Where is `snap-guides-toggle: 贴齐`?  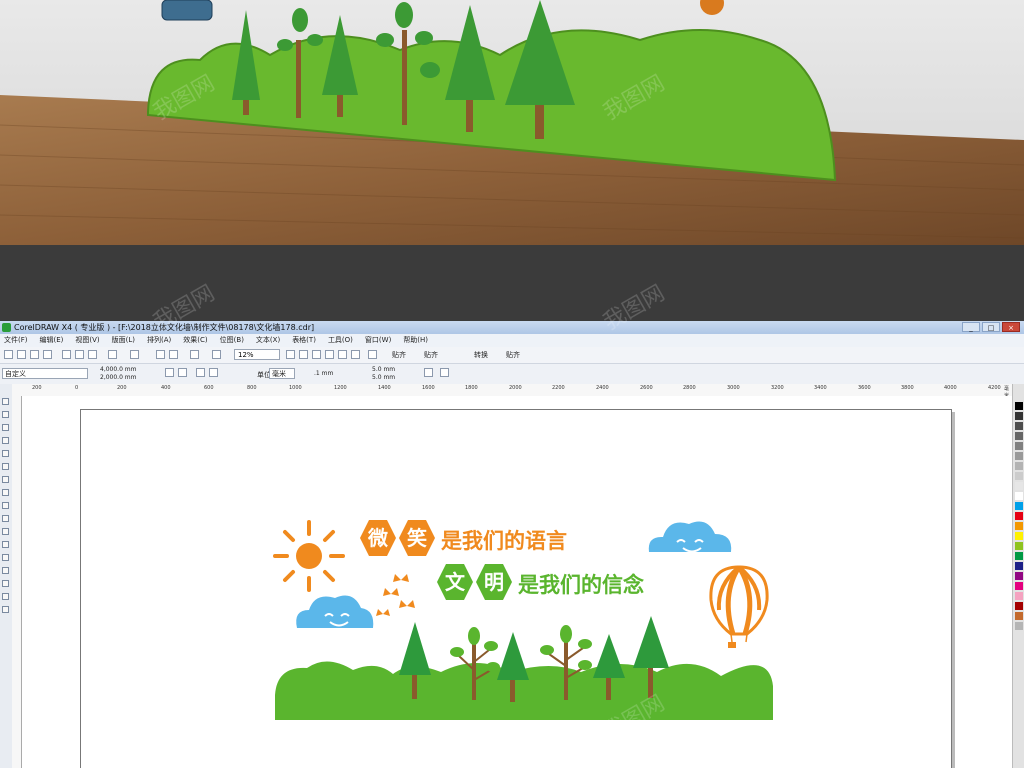
snap-guides-toggle: 贴齐 is located at coordinates (431, 355).